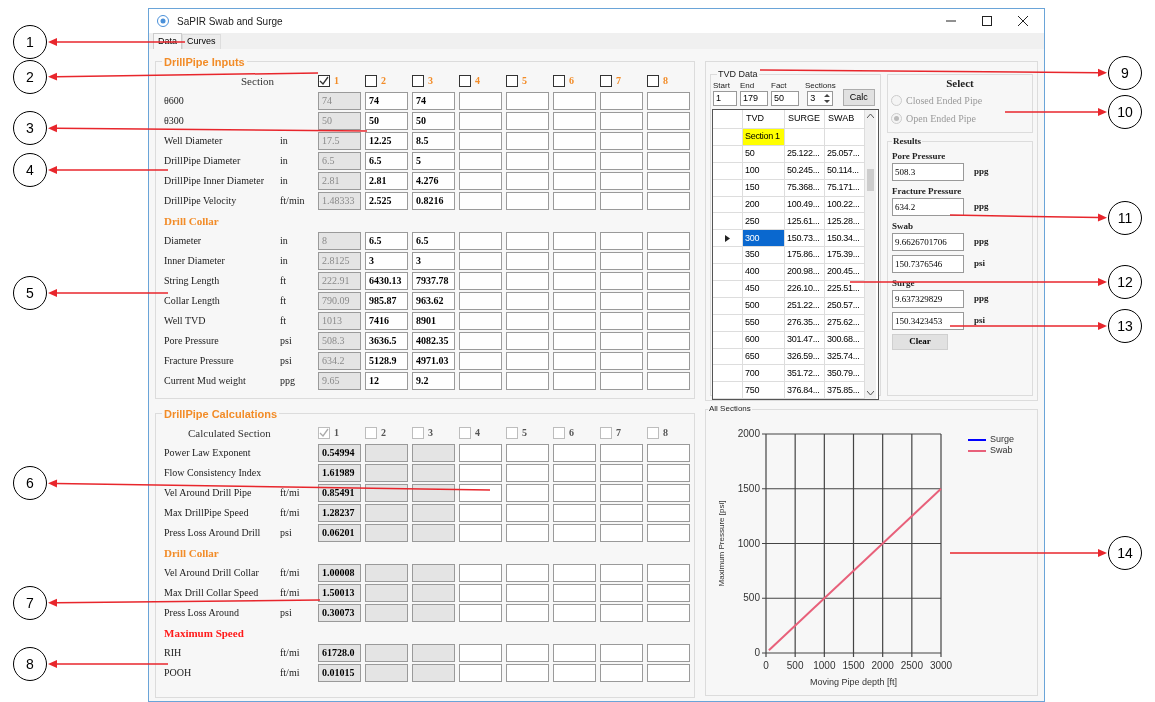 Image resolution: width=1155 pixels, height=702 pixels. I want to click on input-field: 6430.13, so click(386, 281).